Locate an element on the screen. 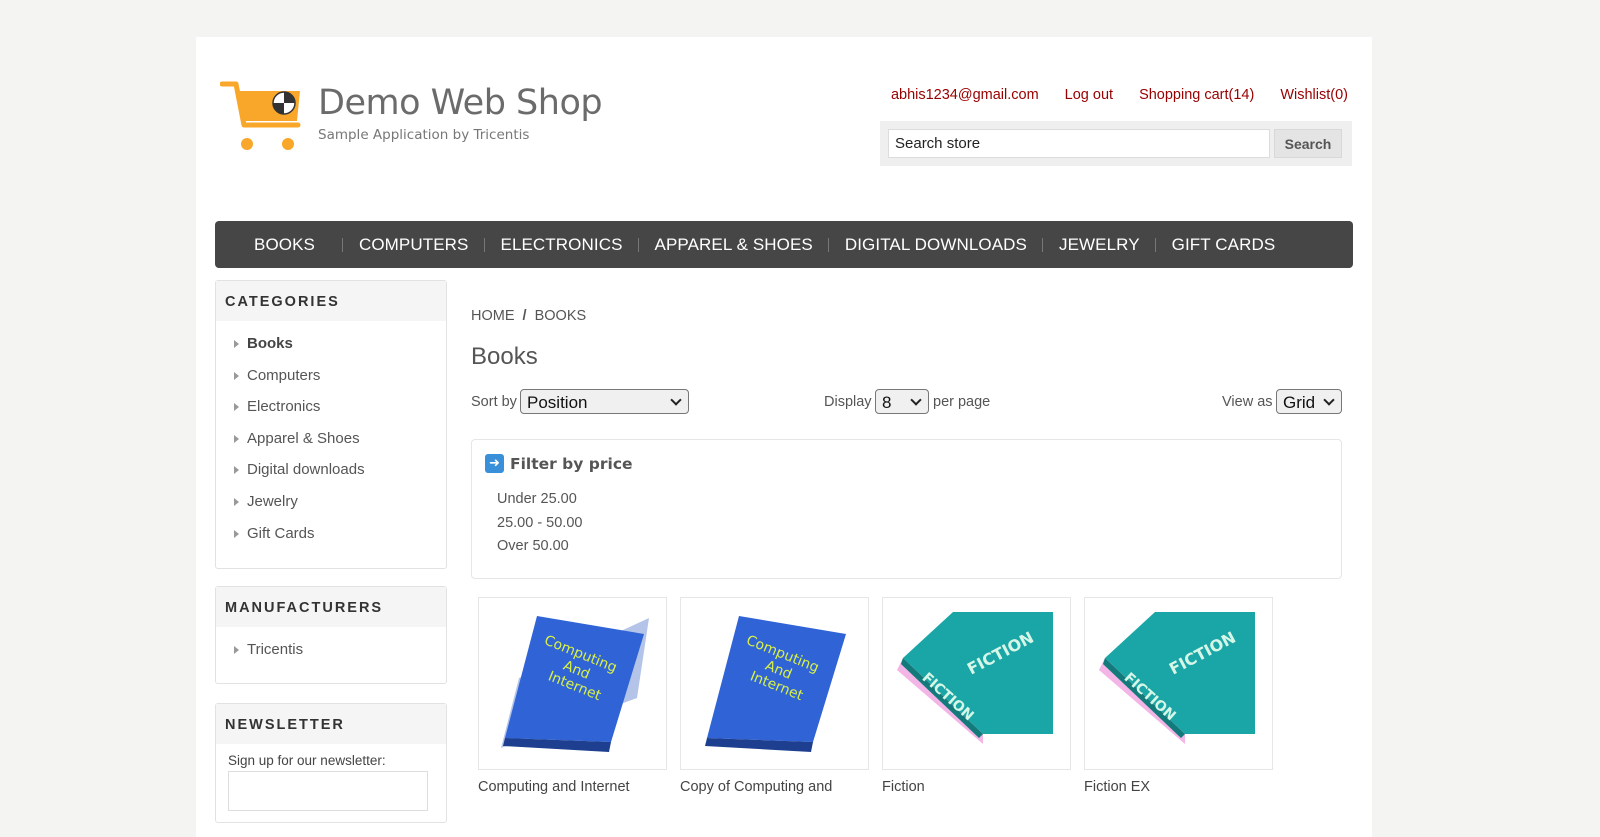 This screenshot has height=837, width=1600. search-input is located at coordinates (1079, 143).